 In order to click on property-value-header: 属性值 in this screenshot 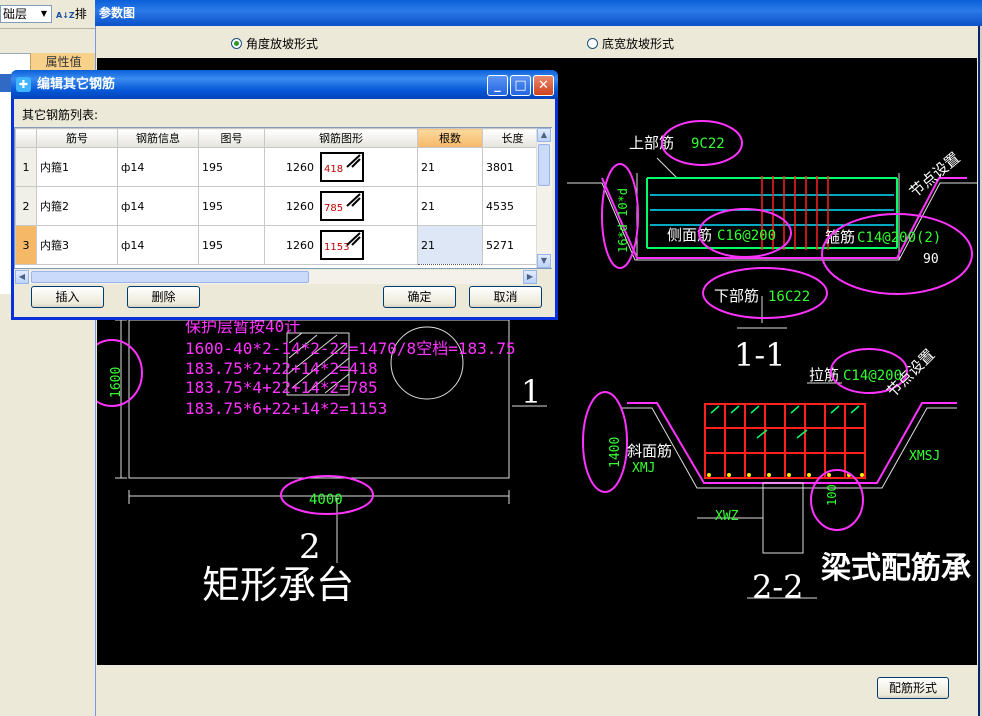, I will do `click(63, 62)`.